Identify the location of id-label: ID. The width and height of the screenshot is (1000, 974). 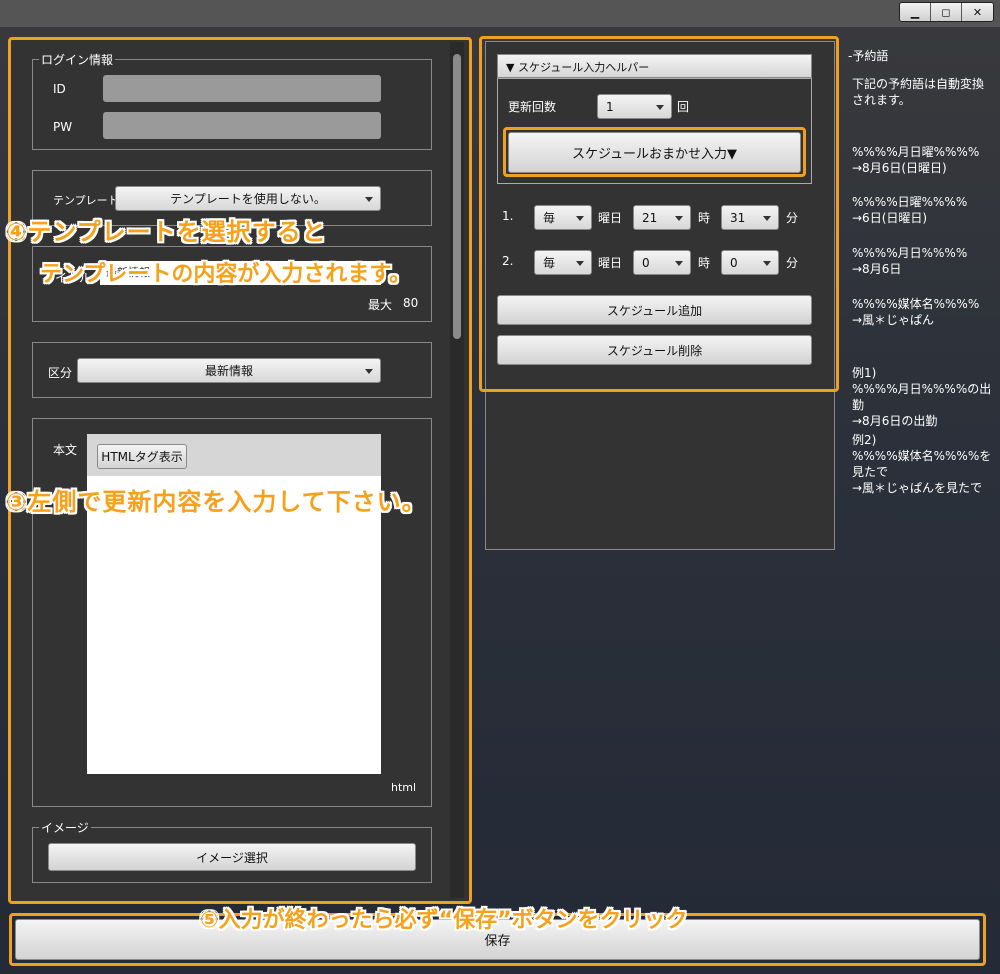
(59, 89).